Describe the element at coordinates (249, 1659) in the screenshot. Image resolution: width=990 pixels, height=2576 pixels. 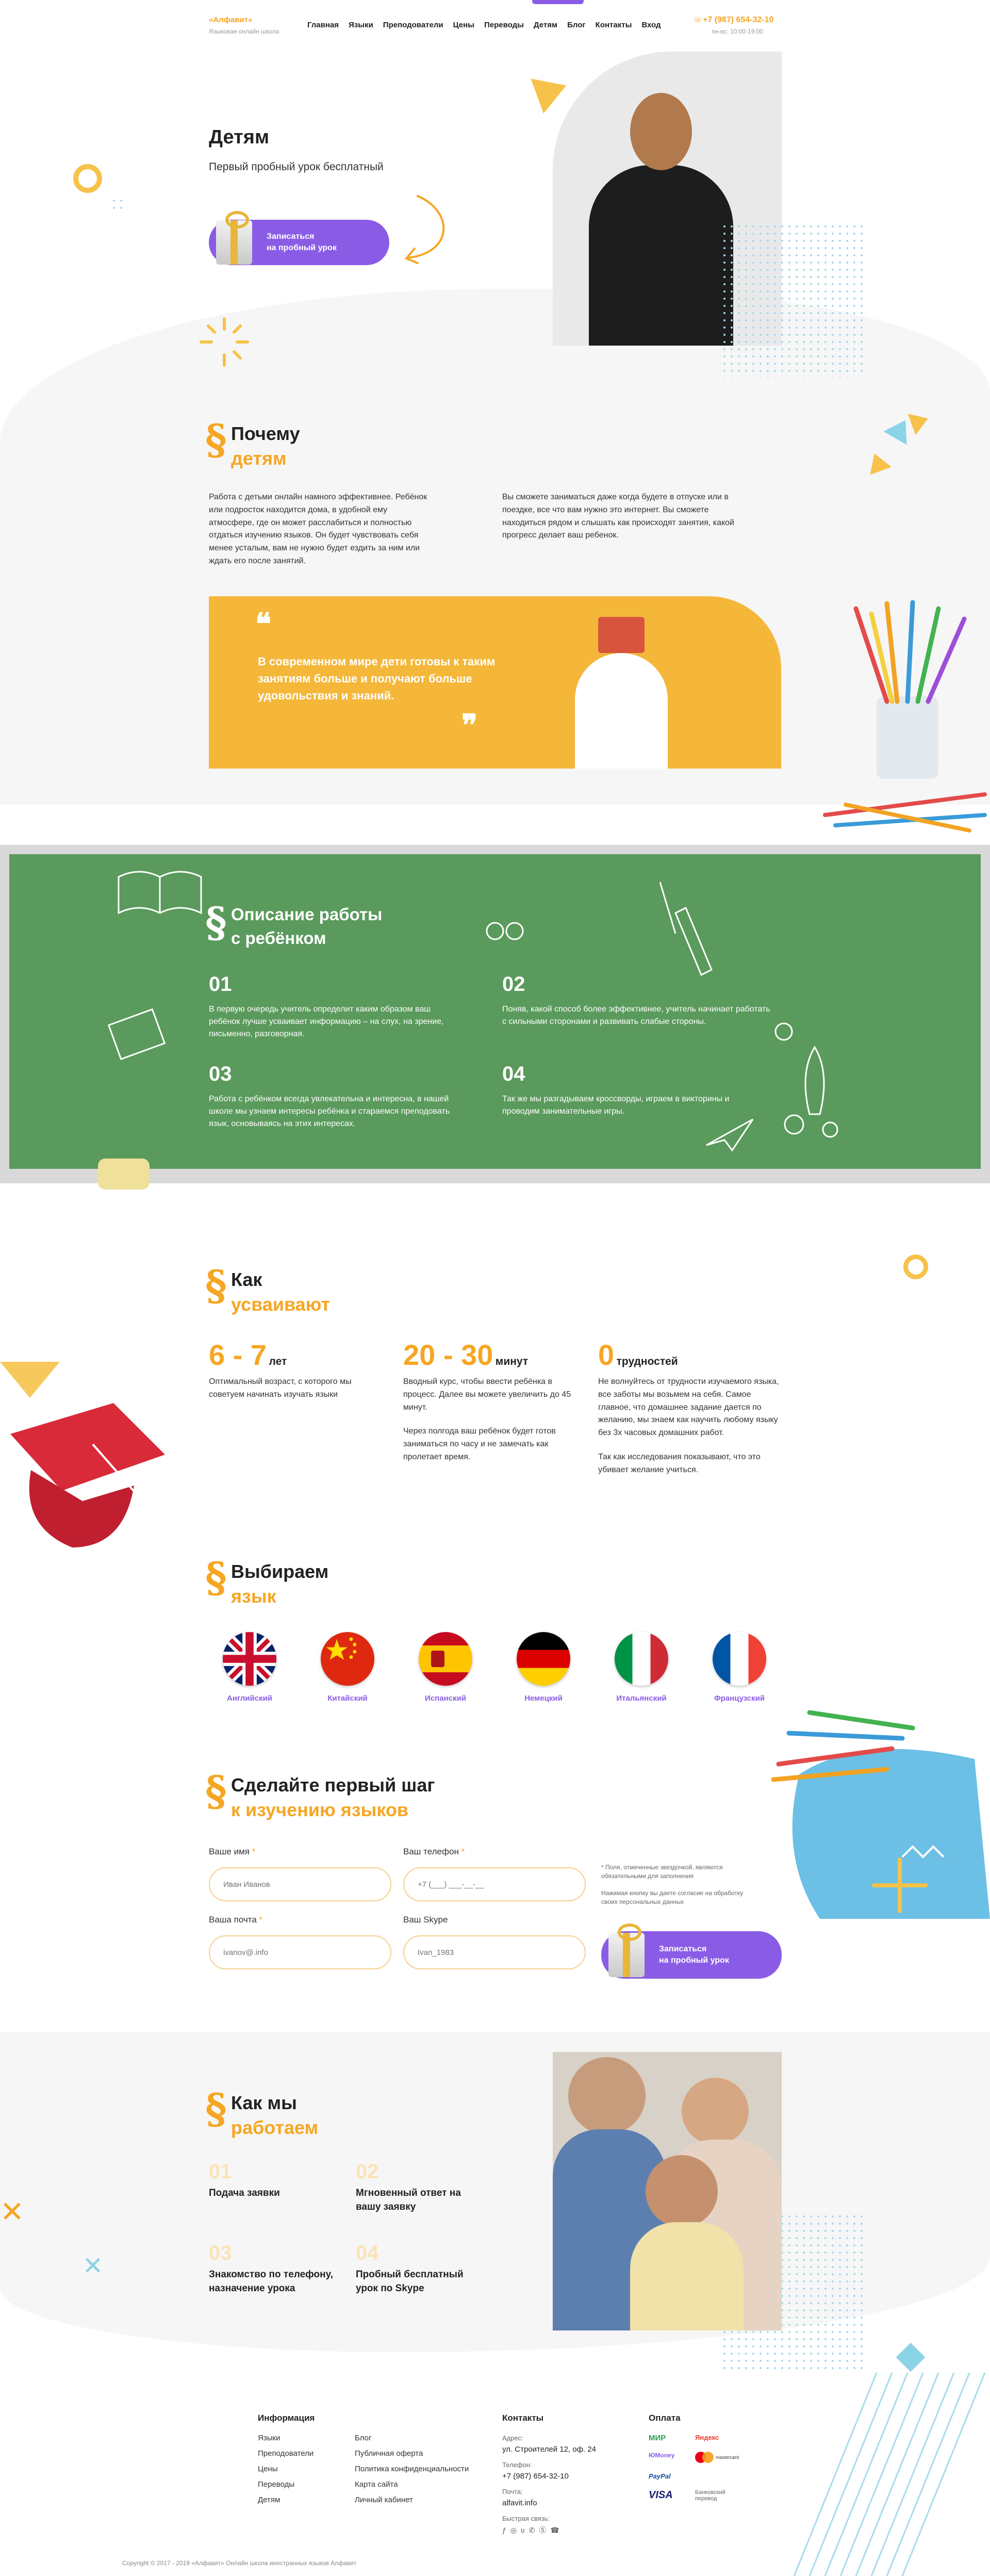
I see `uk-flag-icon` at that location.